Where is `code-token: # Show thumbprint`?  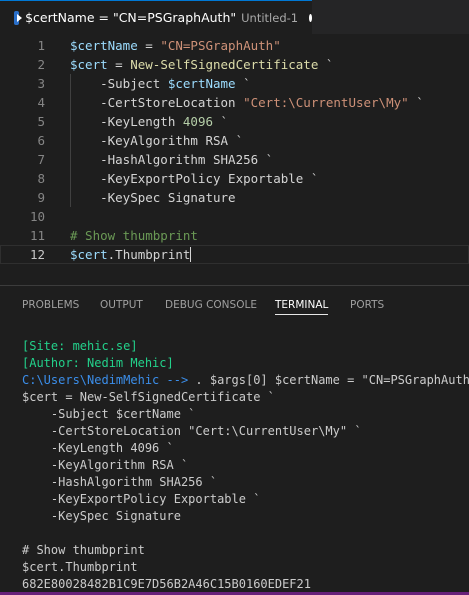 code-token: # Show thumbprint is located at coordinates (134, 235).